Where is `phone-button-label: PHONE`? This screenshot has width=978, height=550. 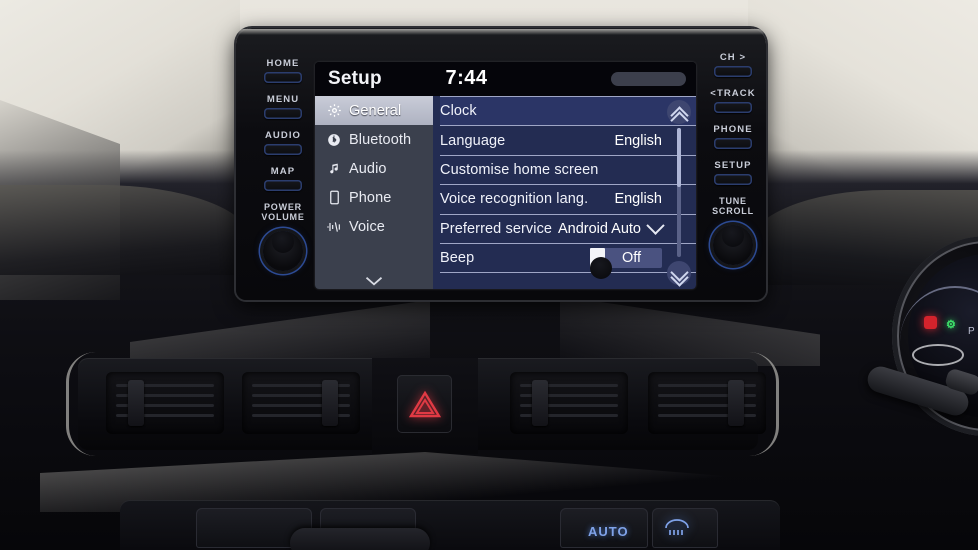
phone-button-label: PHONE is located at coordinates (733, 129).